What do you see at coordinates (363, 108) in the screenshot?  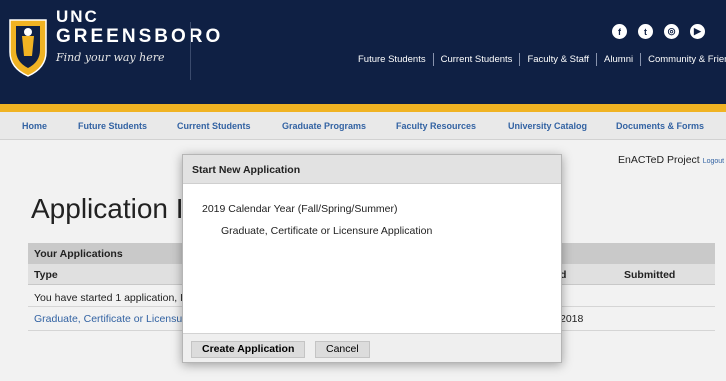 I see `header-gold-bar` at bounding box center [363, 108].